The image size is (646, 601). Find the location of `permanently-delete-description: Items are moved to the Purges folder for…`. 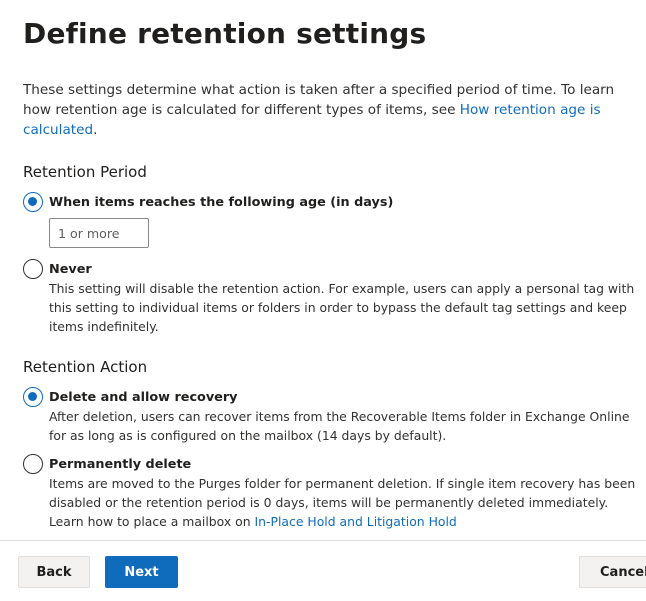

permanently-delete-description: Items are moved to the Purges folder for… is located at coordinates (345, 502).